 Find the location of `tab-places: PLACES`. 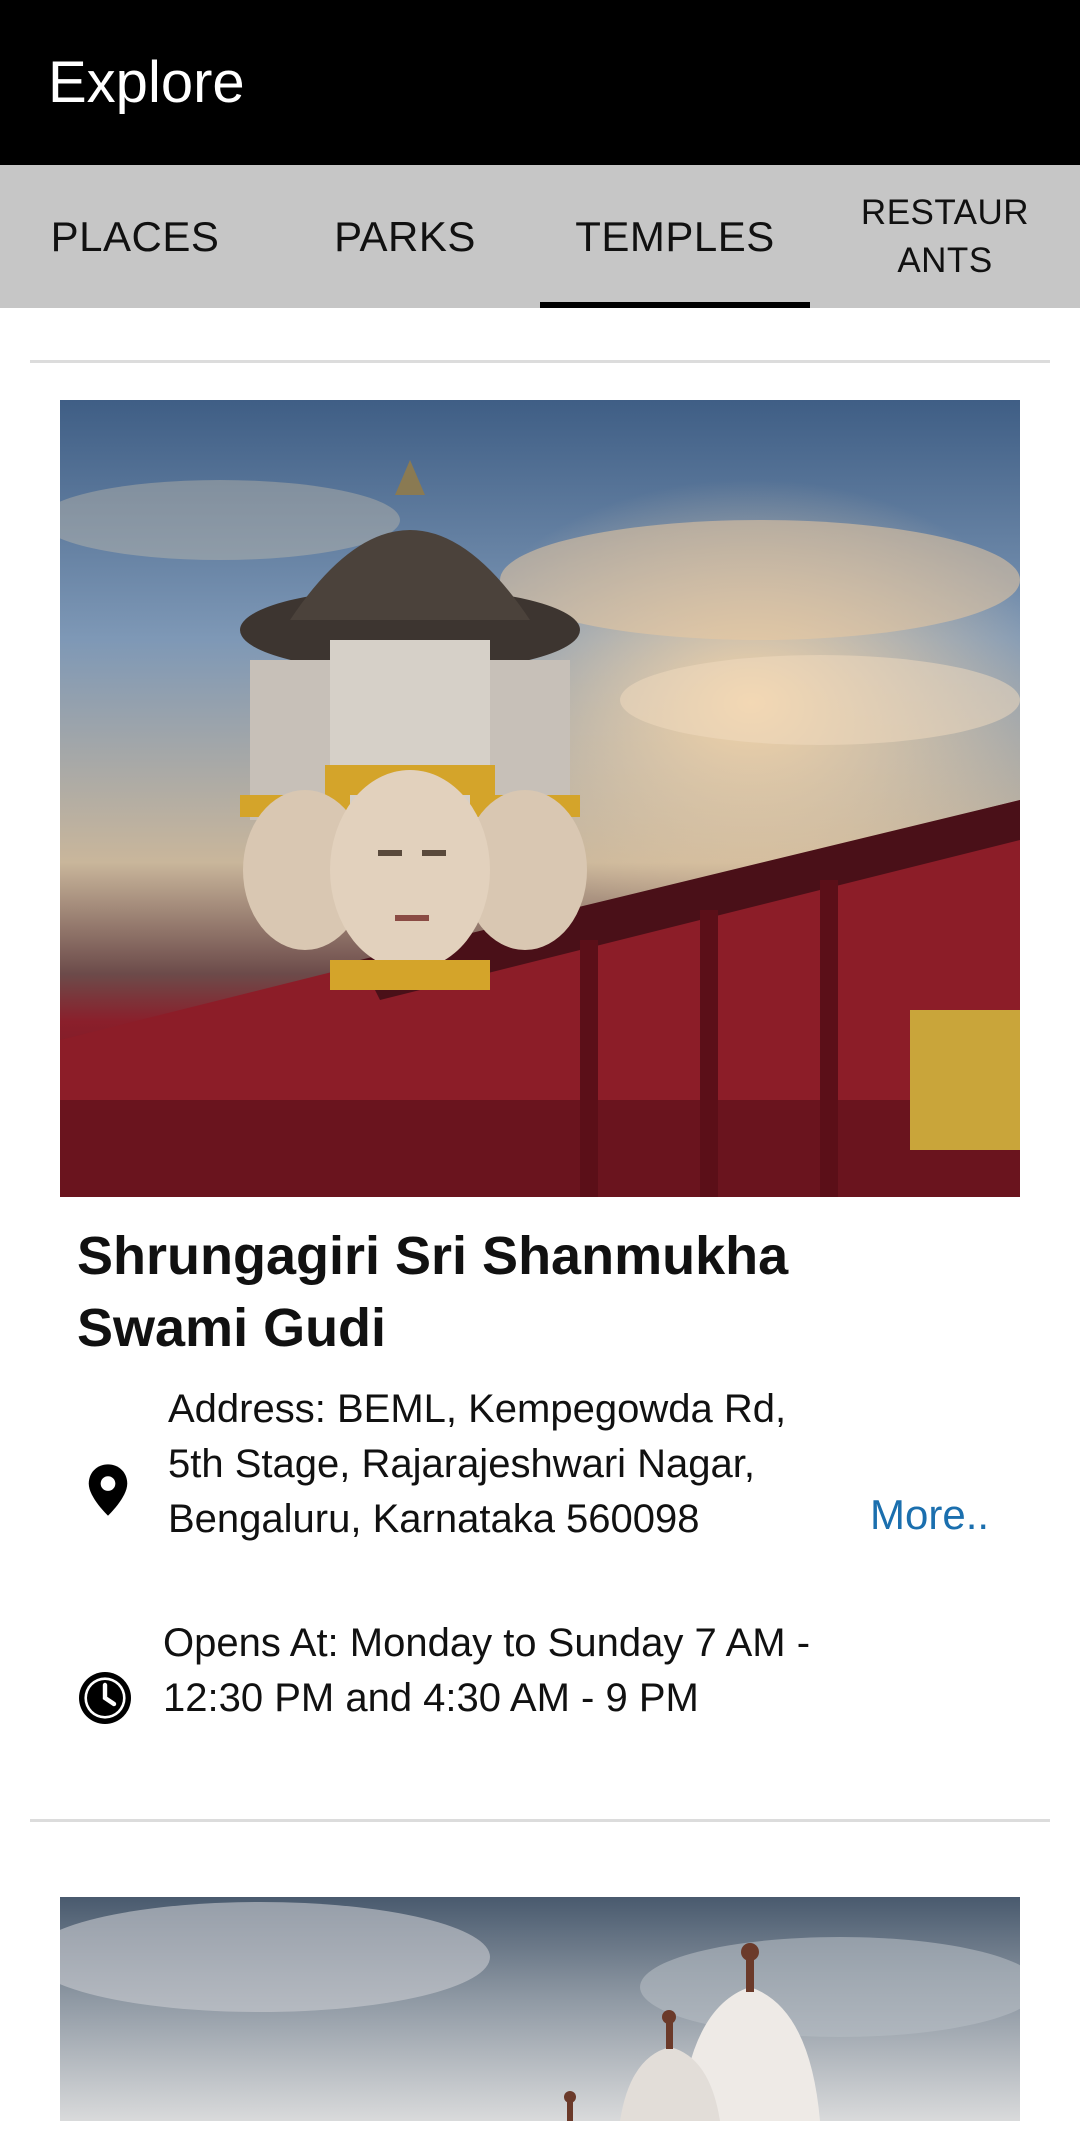

tab-places: PLACES is located at coordinates (135, 236).